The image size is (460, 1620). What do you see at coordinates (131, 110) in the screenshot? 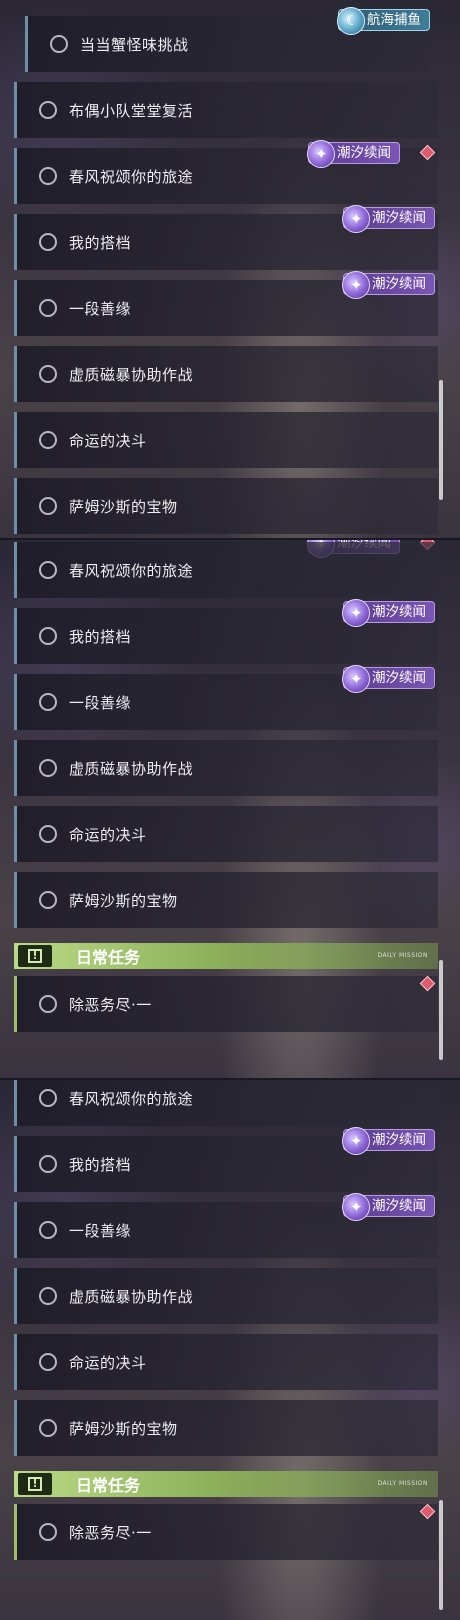
I see `quest-title: 布偶小队堂堂复活` at bounding box center [131, 110].